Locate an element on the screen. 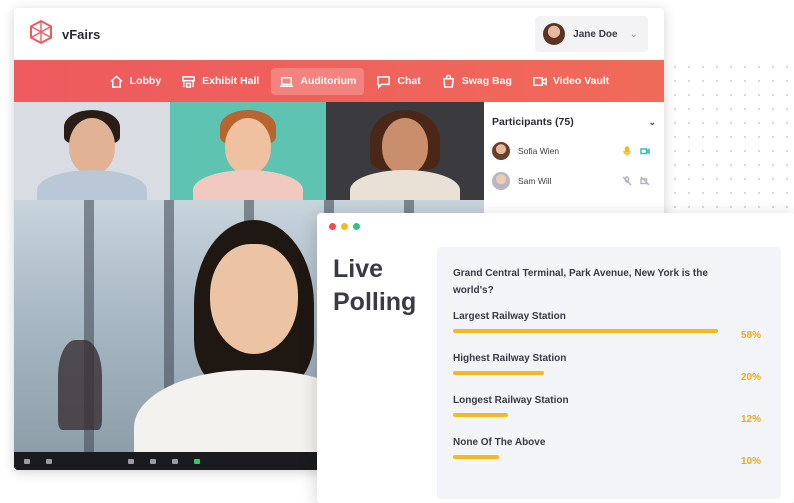 The image size is (794, 503). people-icon is located at coordinates (153, 461).